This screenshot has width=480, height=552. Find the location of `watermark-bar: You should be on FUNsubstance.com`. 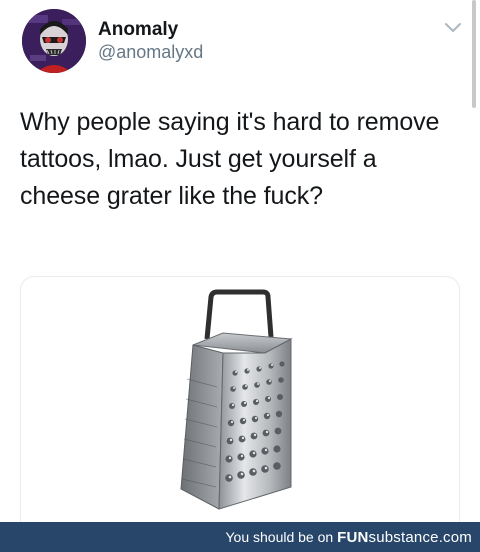

watermark-bar: You should be on FUNsubstance.com is located at coordinates (240, 537).